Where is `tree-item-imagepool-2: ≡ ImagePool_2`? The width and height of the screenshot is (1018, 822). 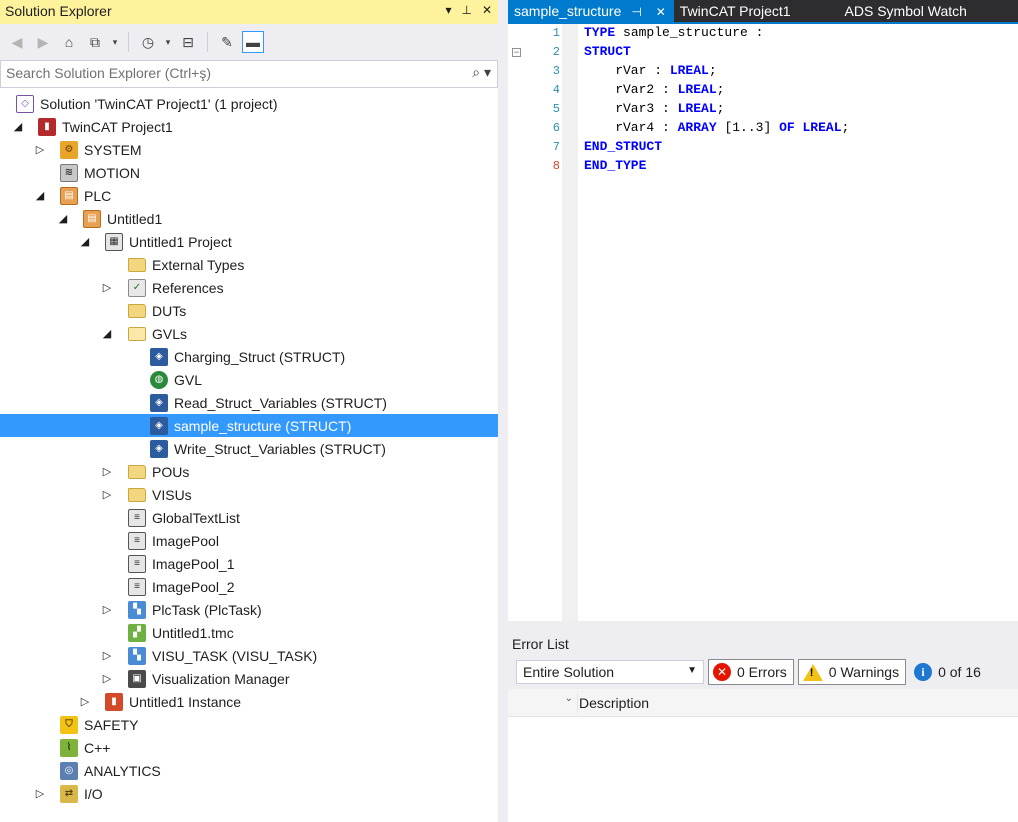 tree-item-imagepool-2: ≡ ImagePool_2 is located at coordinates (249, 586).